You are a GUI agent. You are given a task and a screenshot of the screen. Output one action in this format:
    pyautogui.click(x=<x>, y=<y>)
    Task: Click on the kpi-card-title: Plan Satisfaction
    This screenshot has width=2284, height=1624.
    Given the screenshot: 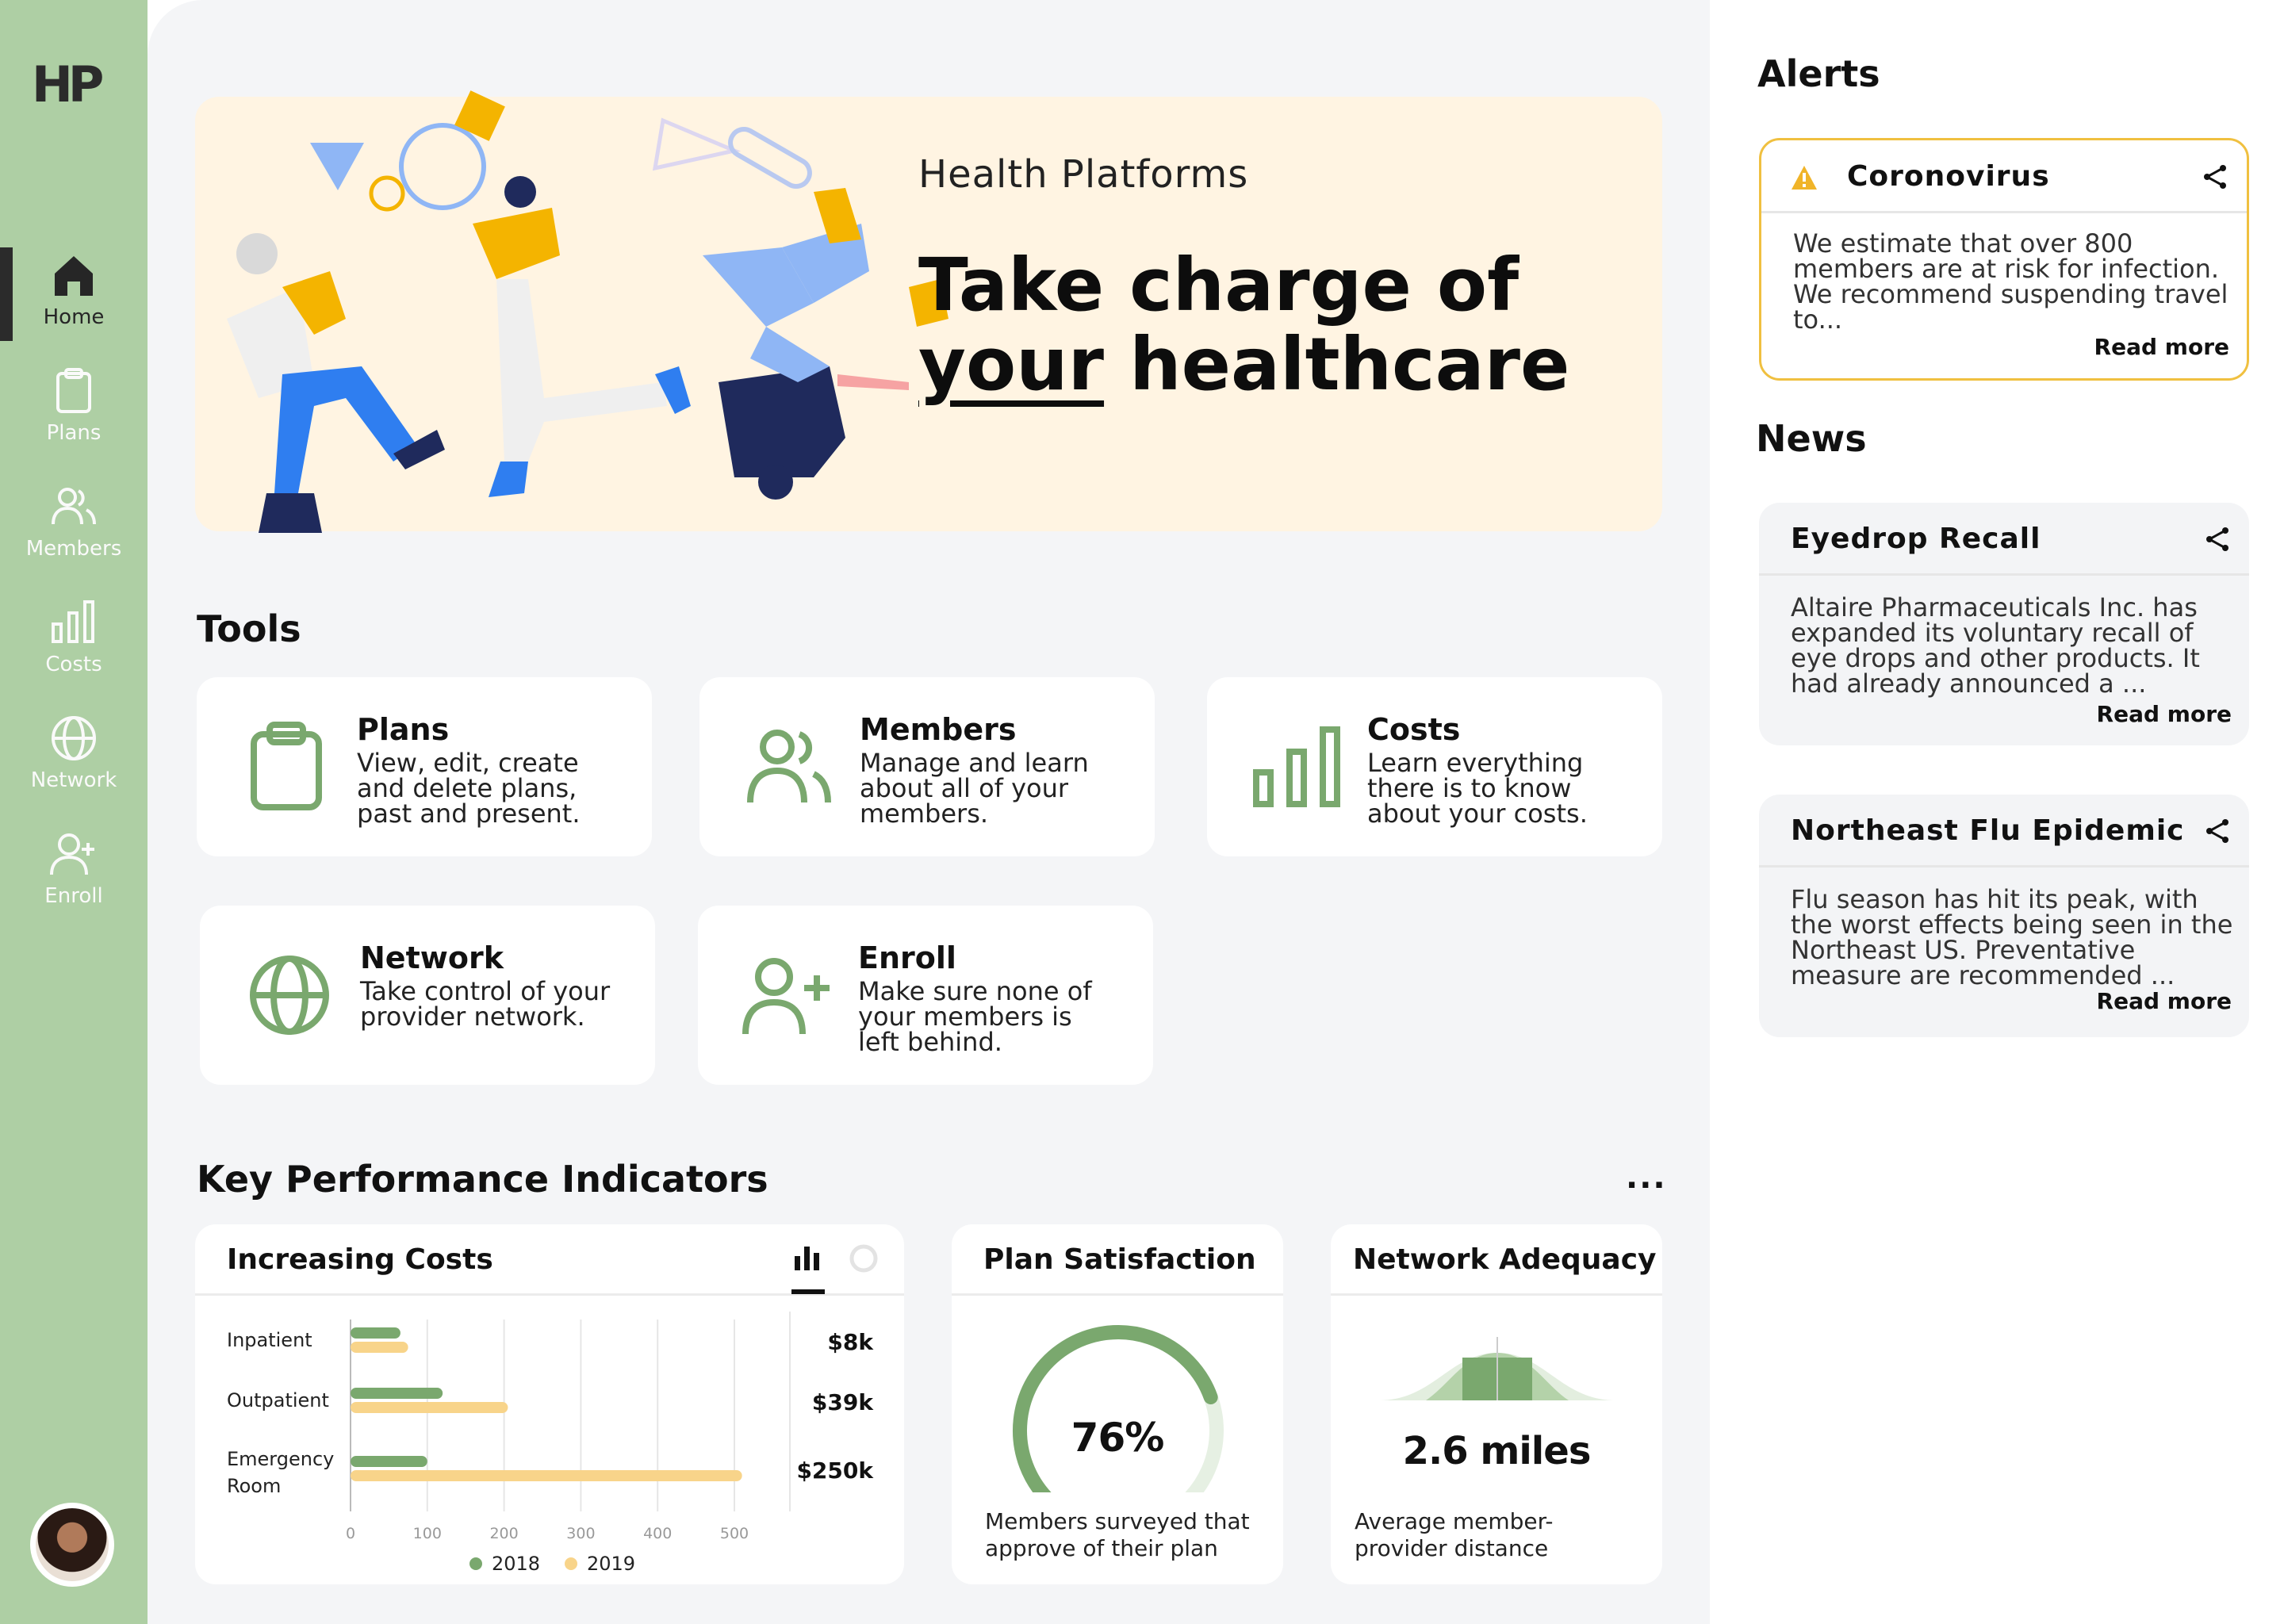 What is the action you would take?
    pyautogui.click(x=1117, y=1260)
    